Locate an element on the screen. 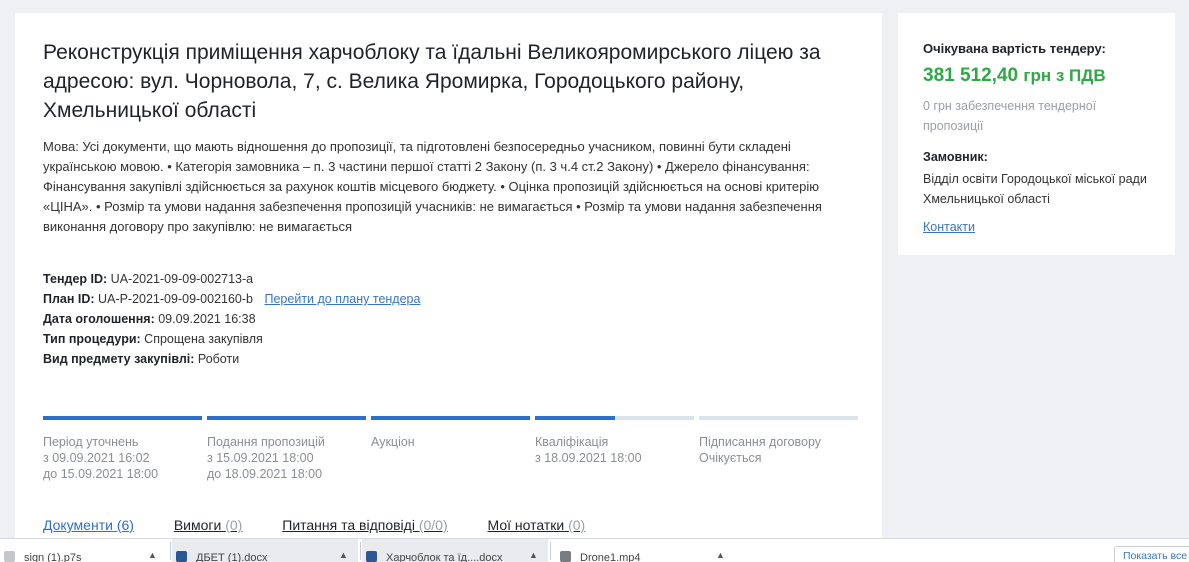 Image resolution: width=1189 pixels, height=562 pixels. stage-end: до 15.09.2021 18:00 is located at coordinates (101, 474).